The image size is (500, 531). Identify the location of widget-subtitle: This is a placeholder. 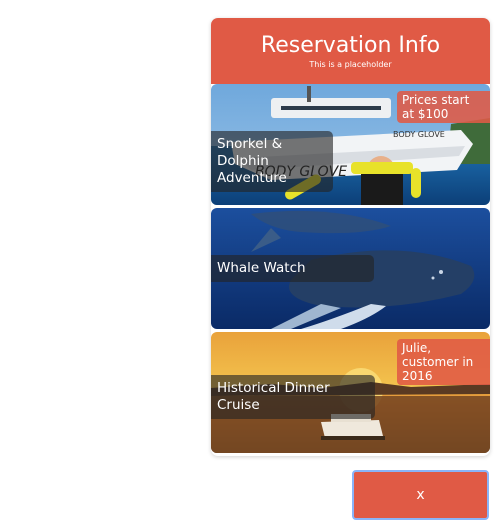
(350, 64).